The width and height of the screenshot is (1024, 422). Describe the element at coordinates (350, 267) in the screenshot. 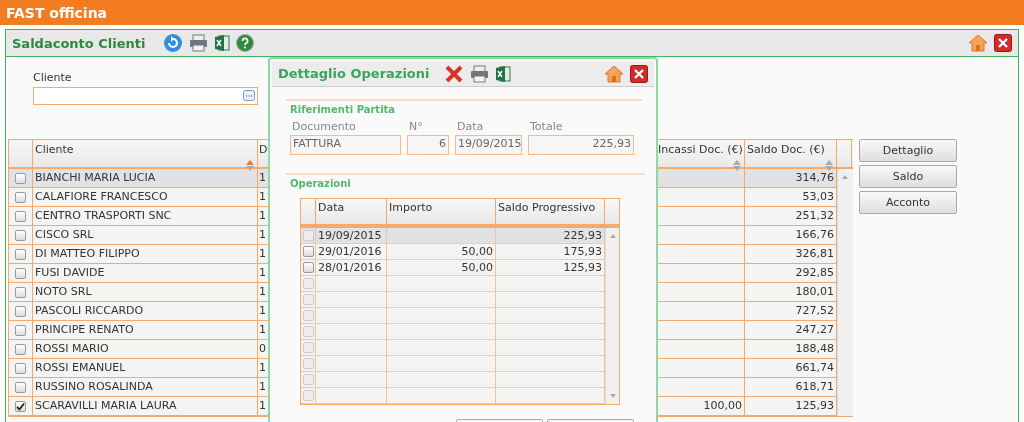

I see `table-cell: 28/01/2016` at that location.